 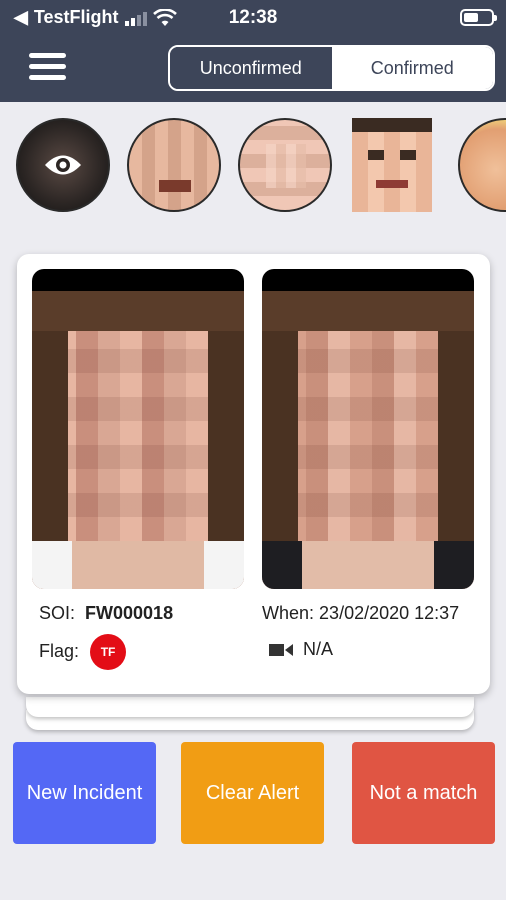 I want to click on eye-icon, so click(x=63, y=165).